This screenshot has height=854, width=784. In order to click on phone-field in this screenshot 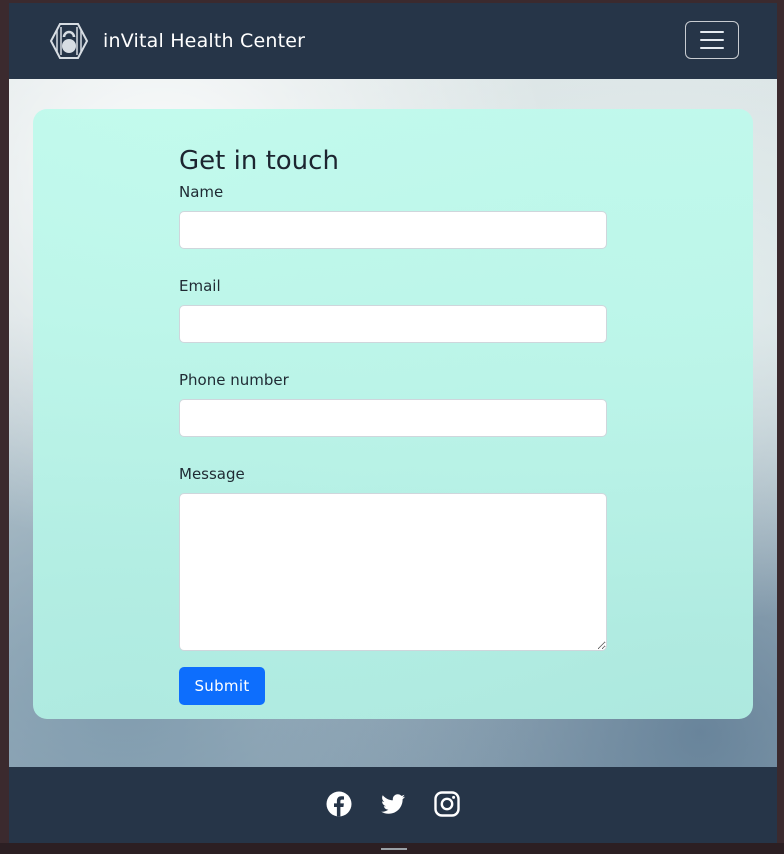, I will do `click(393, 418)`.